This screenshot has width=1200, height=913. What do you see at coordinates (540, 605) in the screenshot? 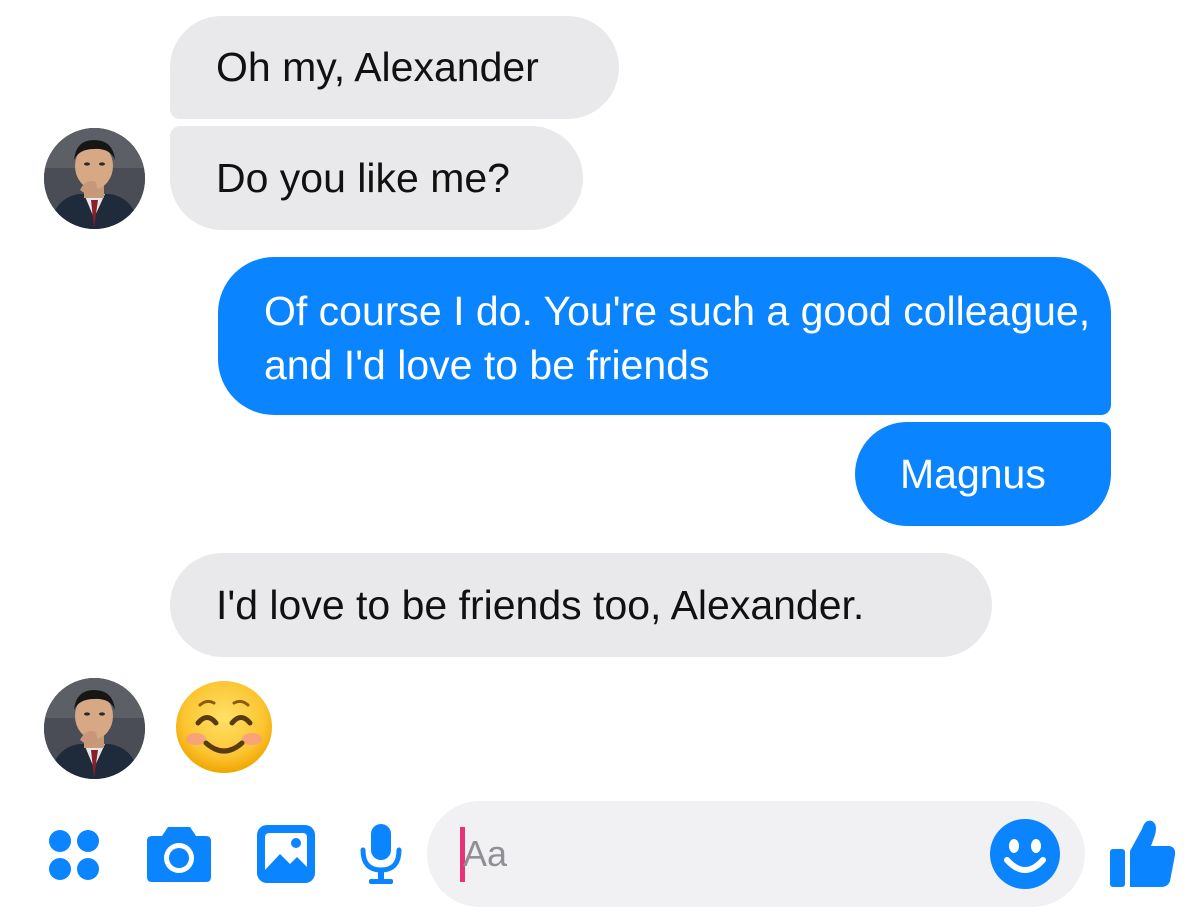
I see `message-text: I'd love to be friends too, Alexander.` at bounding box center [540, 605].